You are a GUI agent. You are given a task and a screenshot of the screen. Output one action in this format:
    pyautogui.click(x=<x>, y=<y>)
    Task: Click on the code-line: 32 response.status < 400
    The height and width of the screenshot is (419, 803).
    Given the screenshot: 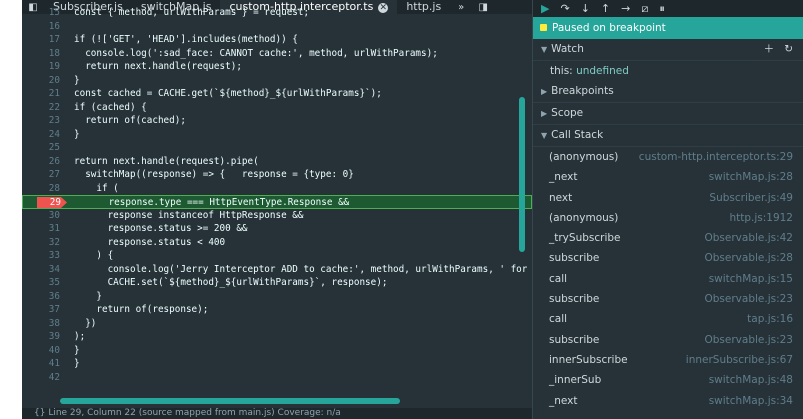 What is the action you would take?
    pyautogui.click(x=277, y=243)
    